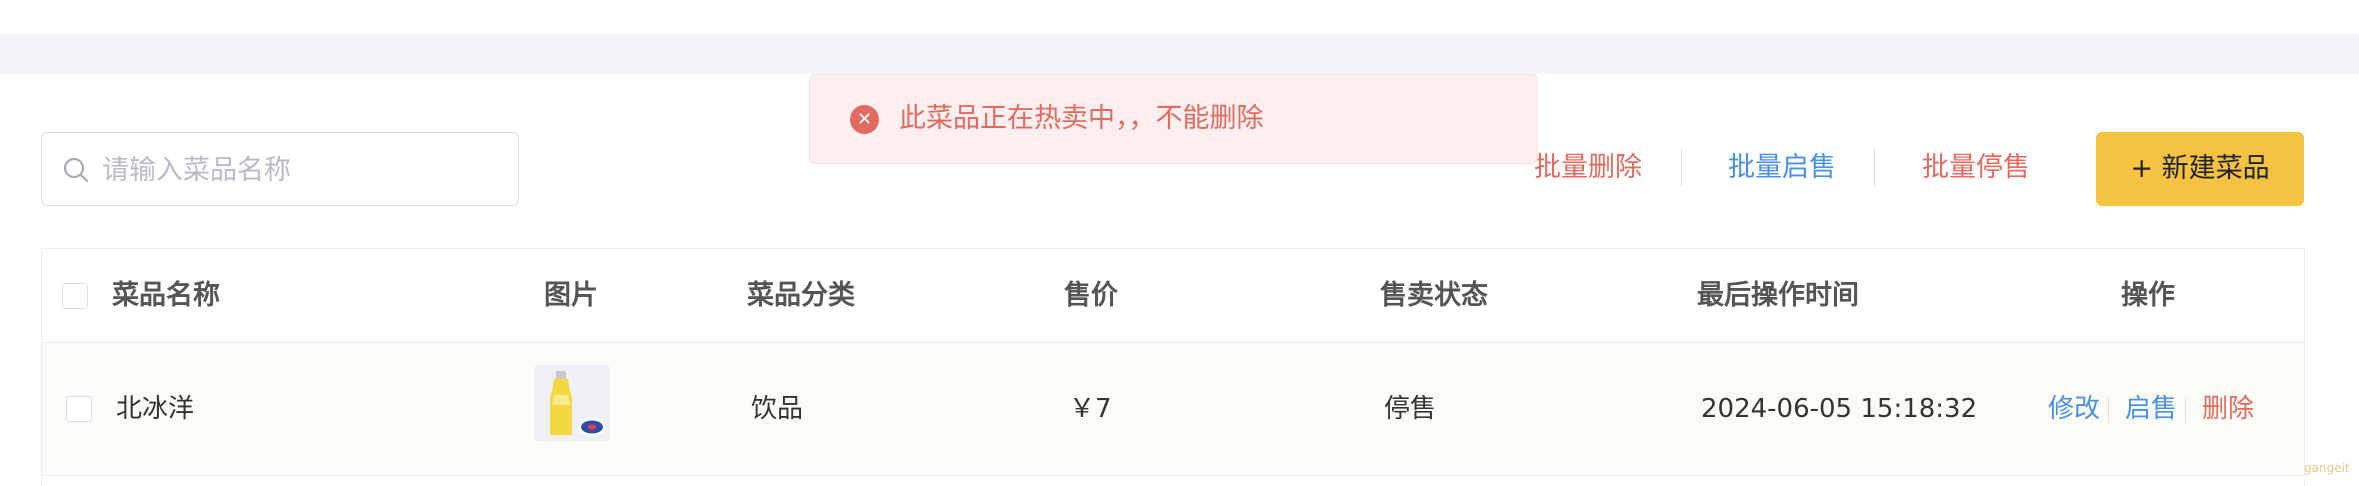 This screenshot has width=2359, height=486. I want to click on edit-link: 修改, so click(2074, 409).